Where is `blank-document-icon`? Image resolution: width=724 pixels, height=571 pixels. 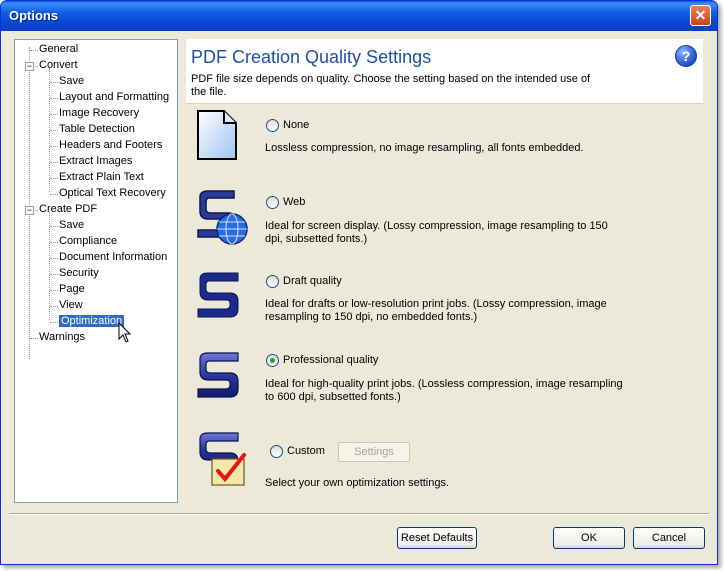
blank-document-icon is located at coordinates (217, 135).